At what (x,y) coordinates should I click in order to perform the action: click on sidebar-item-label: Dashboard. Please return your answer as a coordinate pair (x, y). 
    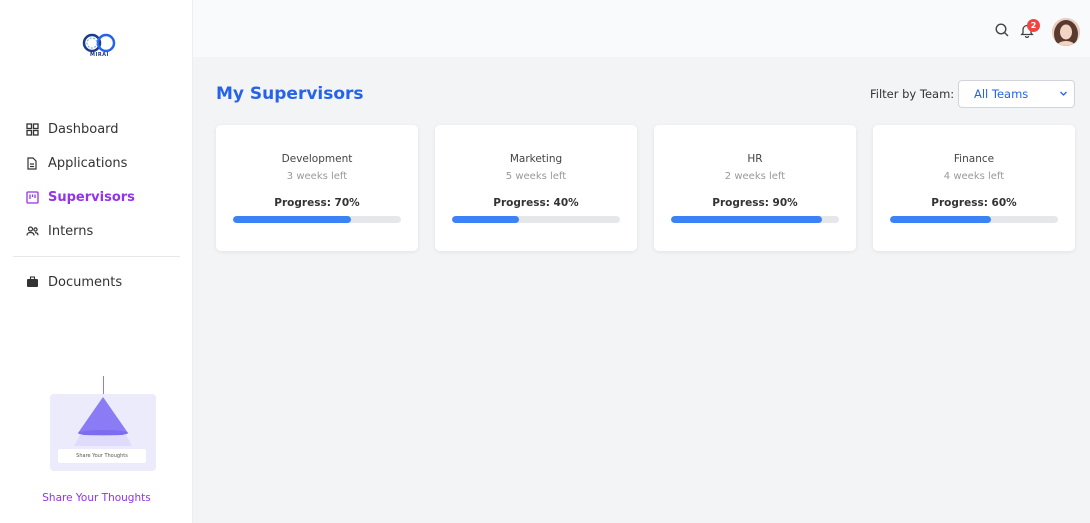
    Looking at the image, I should click on (83, 129).